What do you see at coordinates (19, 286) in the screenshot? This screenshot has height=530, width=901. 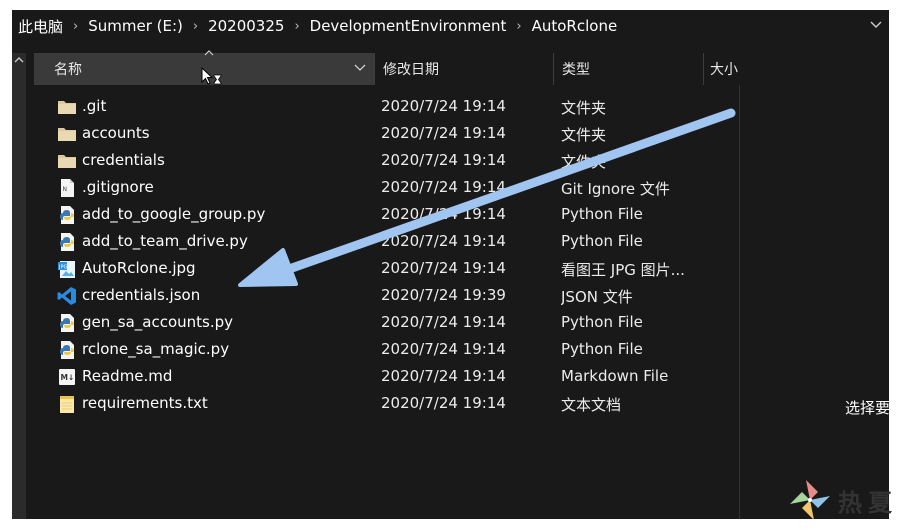 I see `navigation-pane` at bounding box center [19, 286].